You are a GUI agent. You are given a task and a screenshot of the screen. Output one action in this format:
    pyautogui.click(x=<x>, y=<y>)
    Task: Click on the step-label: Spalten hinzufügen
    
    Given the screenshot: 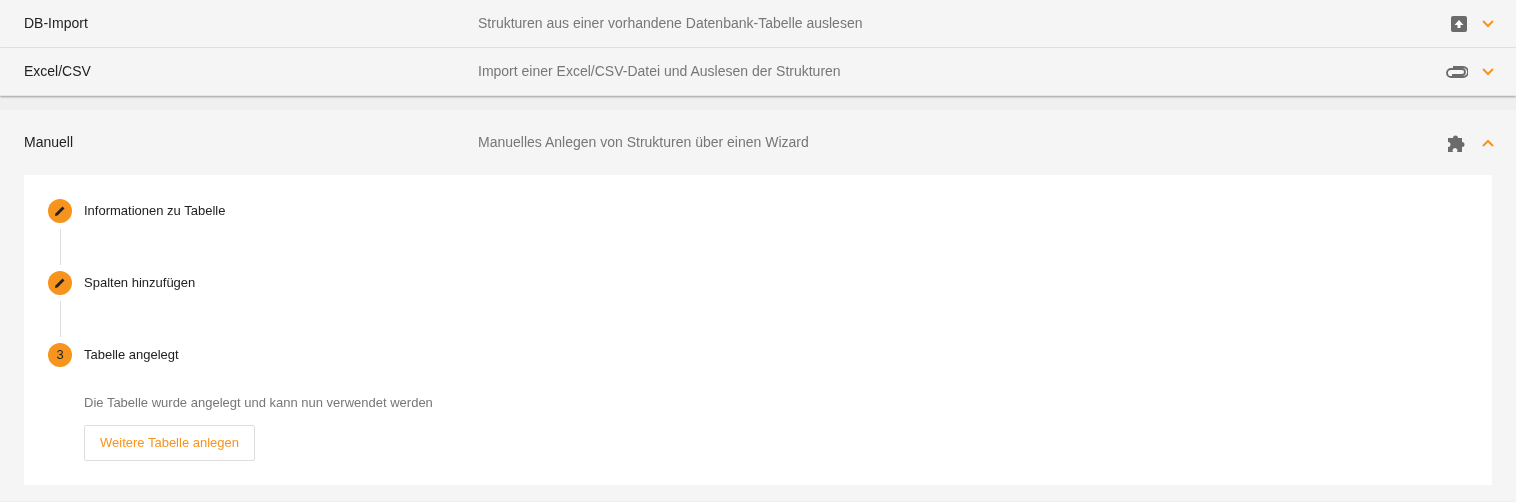 What is the action you would take?
    pyautogui.click(x=140, y=283)
    